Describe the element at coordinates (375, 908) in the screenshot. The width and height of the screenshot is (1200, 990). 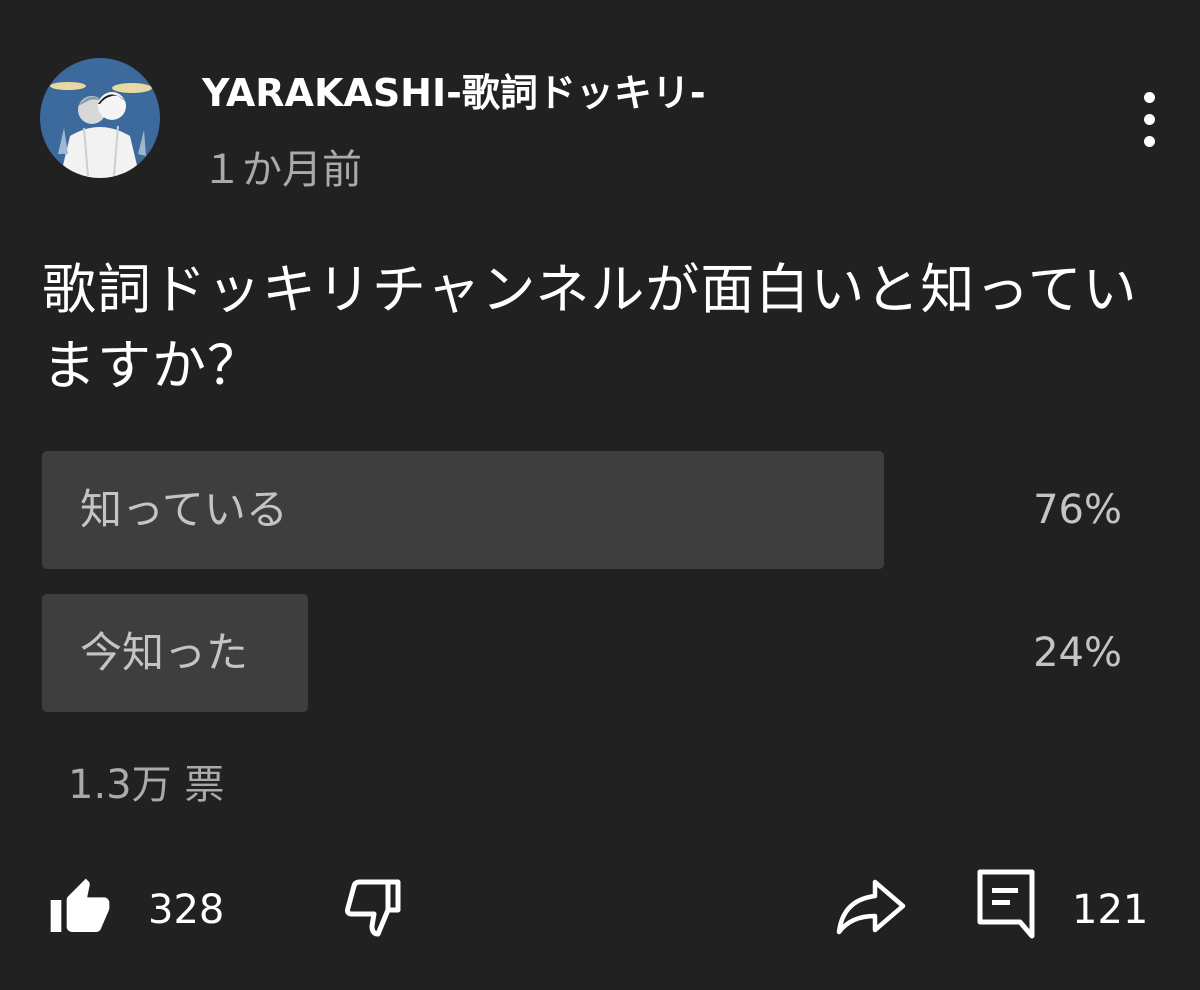
I see `thumbs-down-icon` at that location.